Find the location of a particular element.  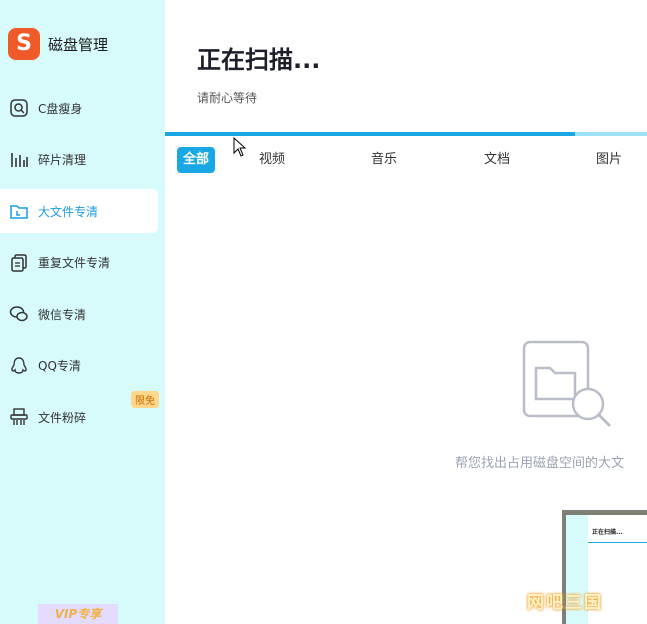

tab-all: 全部 is located at coordinates (196, 160).